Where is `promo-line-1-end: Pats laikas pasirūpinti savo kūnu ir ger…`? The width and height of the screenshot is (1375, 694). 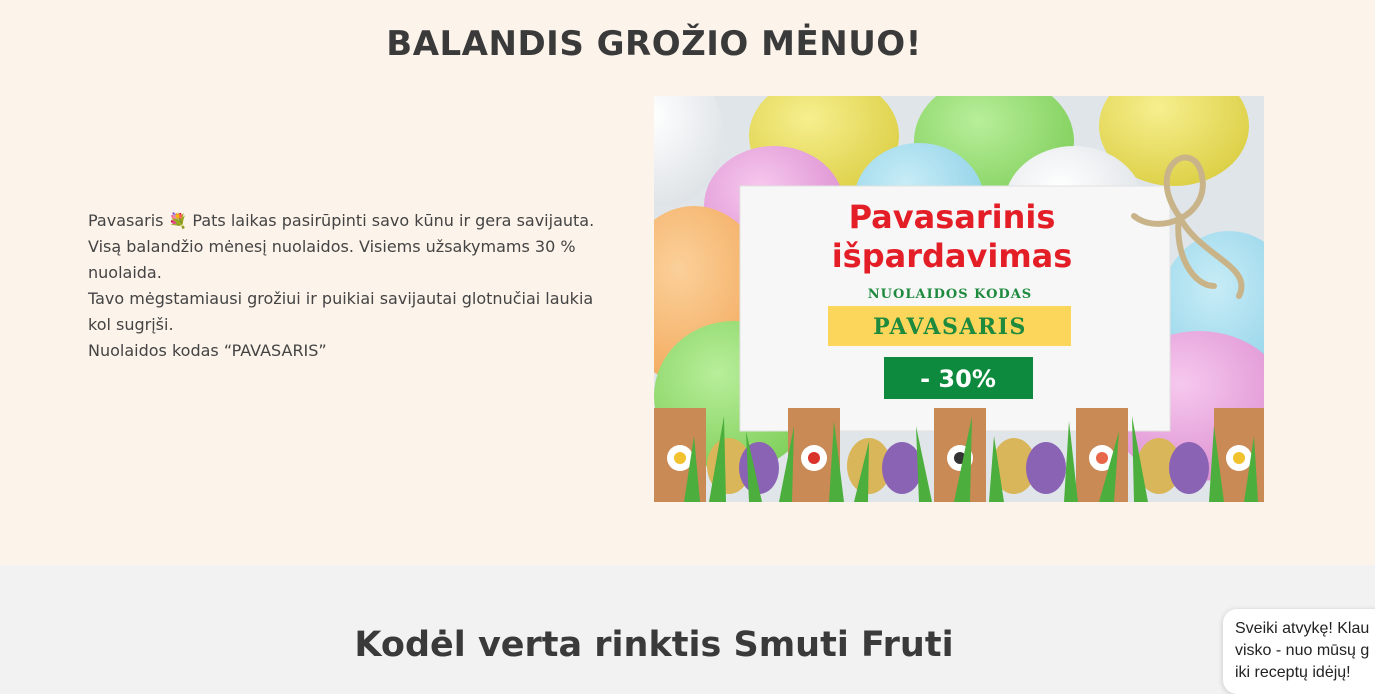
promo-line-1-end: Pats laikas pasirūpinti savo kūnu ir ger… is located at coordinates (393, 220).